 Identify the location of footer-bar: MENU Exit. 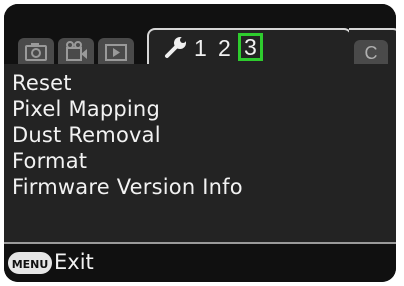
(200, 262).